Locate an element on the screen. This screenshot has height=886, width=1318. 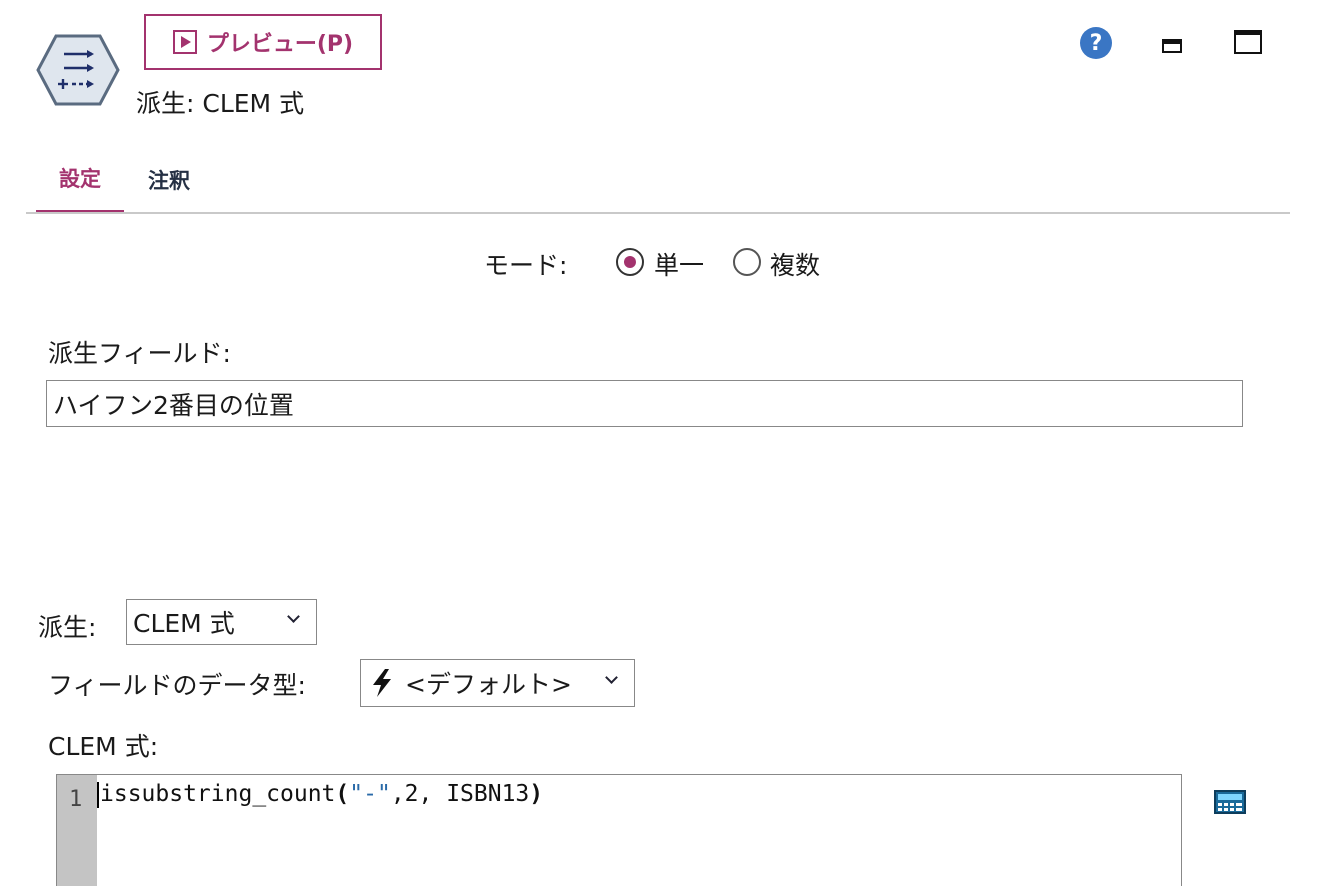
code-line: issubstring_count("-",2, ISBN13) is located at coordinates (320, 794).